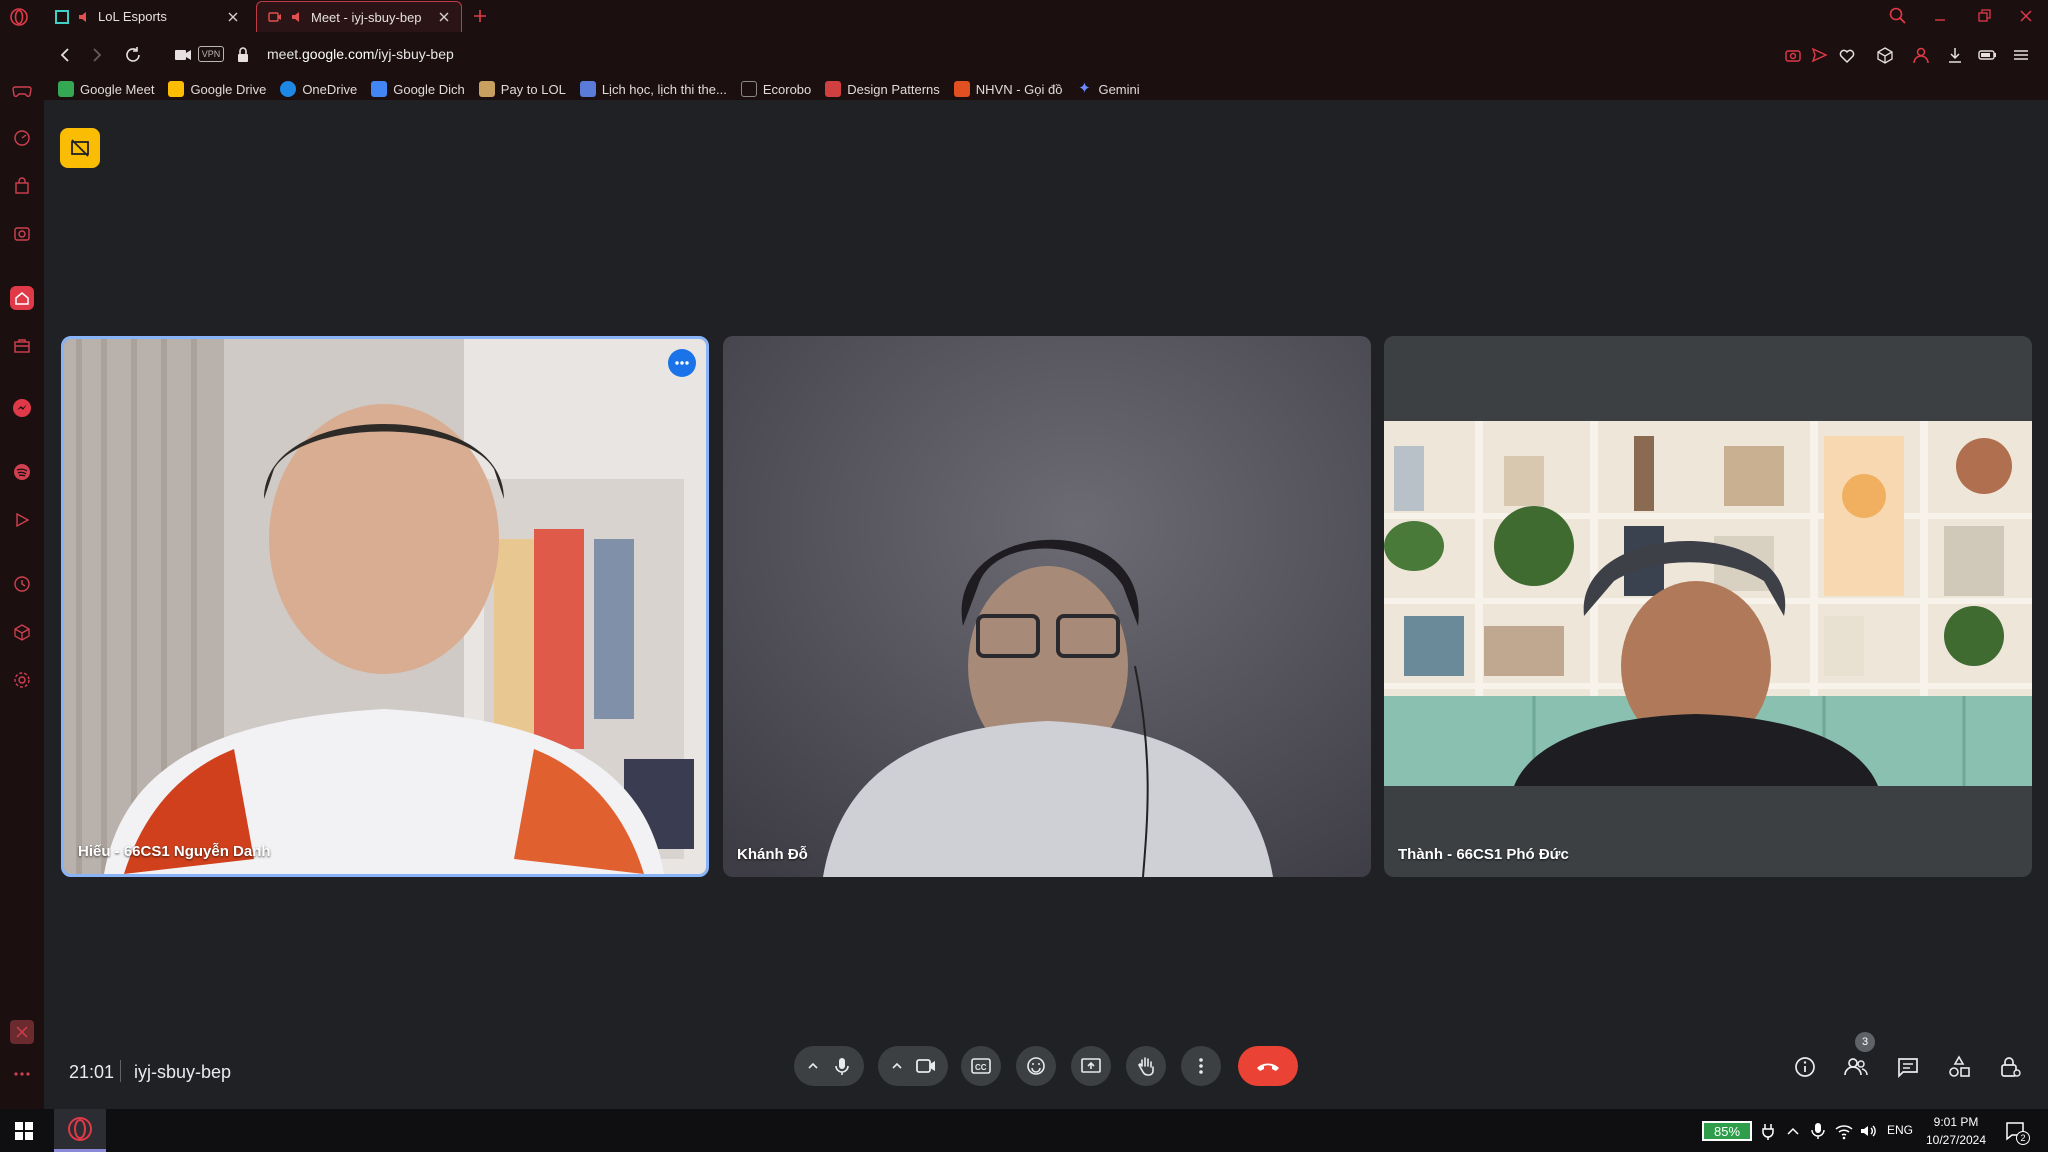  Describe the element at coordinates (1107, 89) in the screenshot. I see `bookmark-gemini: ✦ Gemini` at that location.